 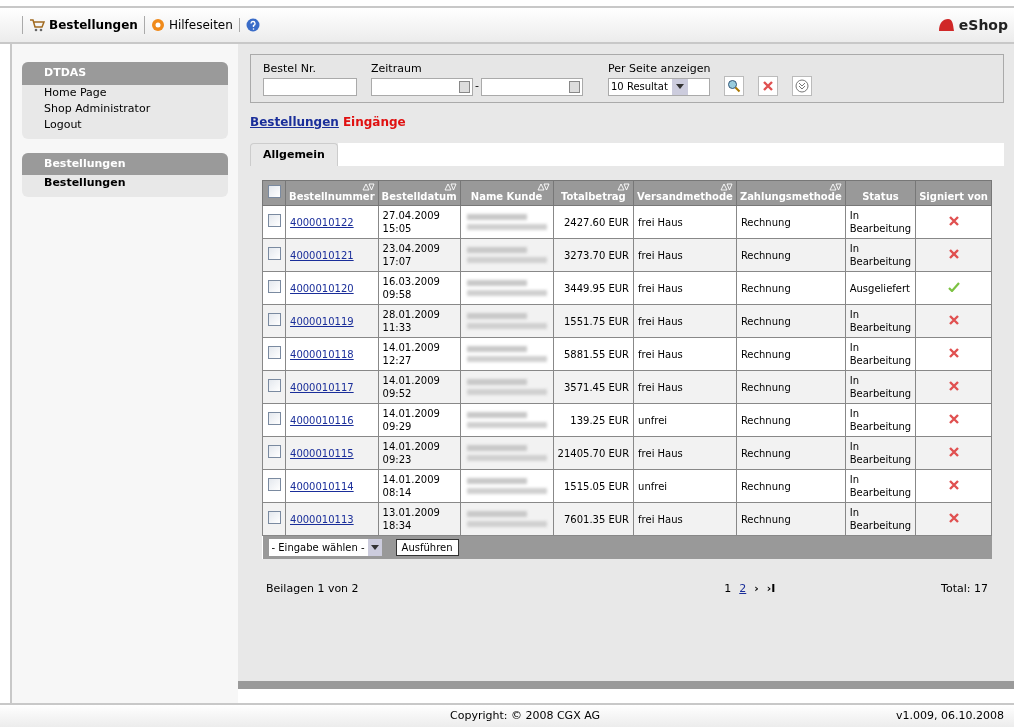 I want to click on page-link: 1, so click(x=728, y=589).